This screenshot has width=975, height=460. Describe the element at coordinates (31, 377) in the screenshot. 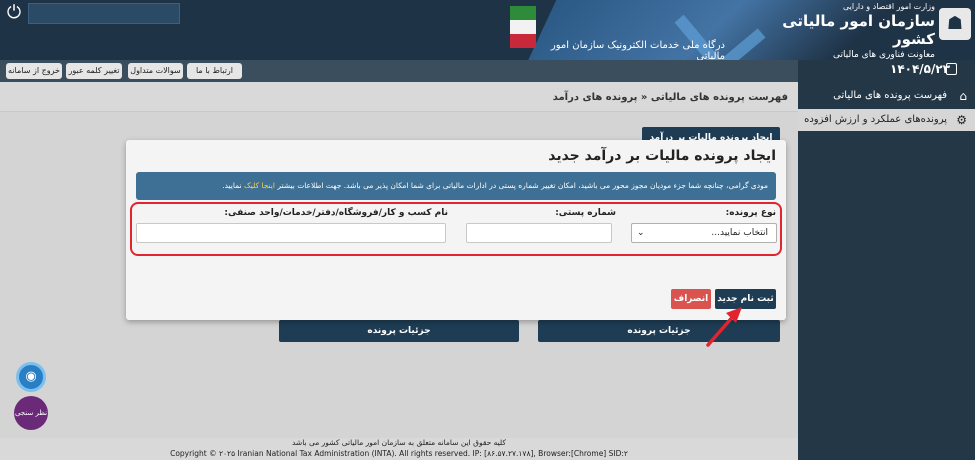

I see `accessibility-icon: ◉` at that location.